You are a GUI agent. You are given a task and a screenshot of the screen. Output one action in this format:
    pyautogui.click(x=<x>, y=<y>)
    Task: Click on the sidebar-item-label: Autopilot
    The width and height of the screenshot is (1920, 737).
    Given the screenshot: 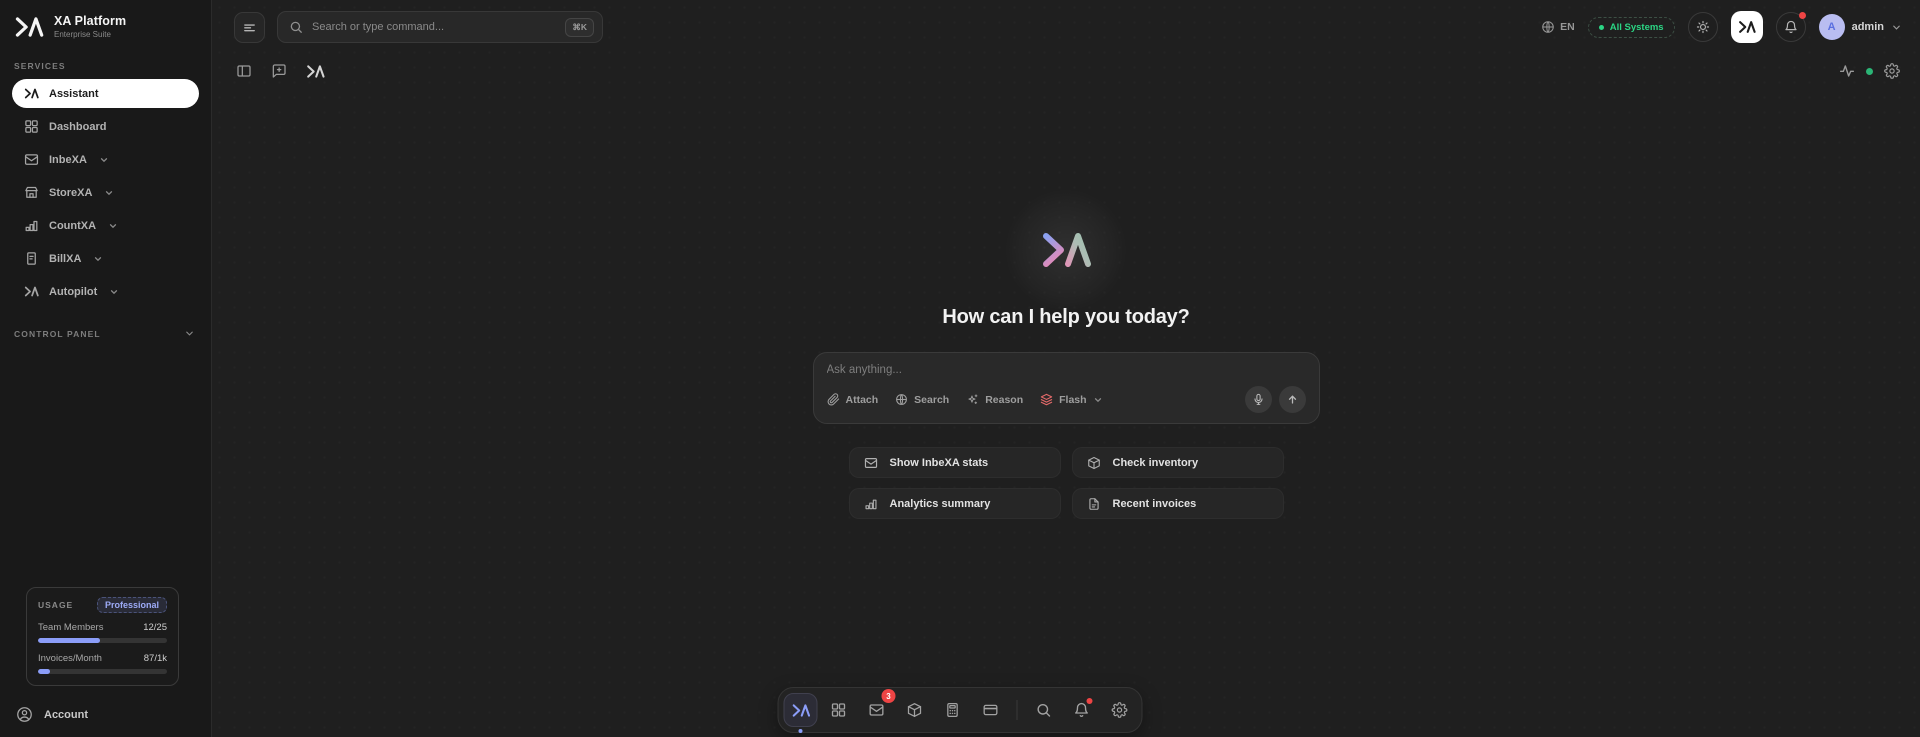 What is the action you would take?
    pyautogui.click(x=73, y=291)
    